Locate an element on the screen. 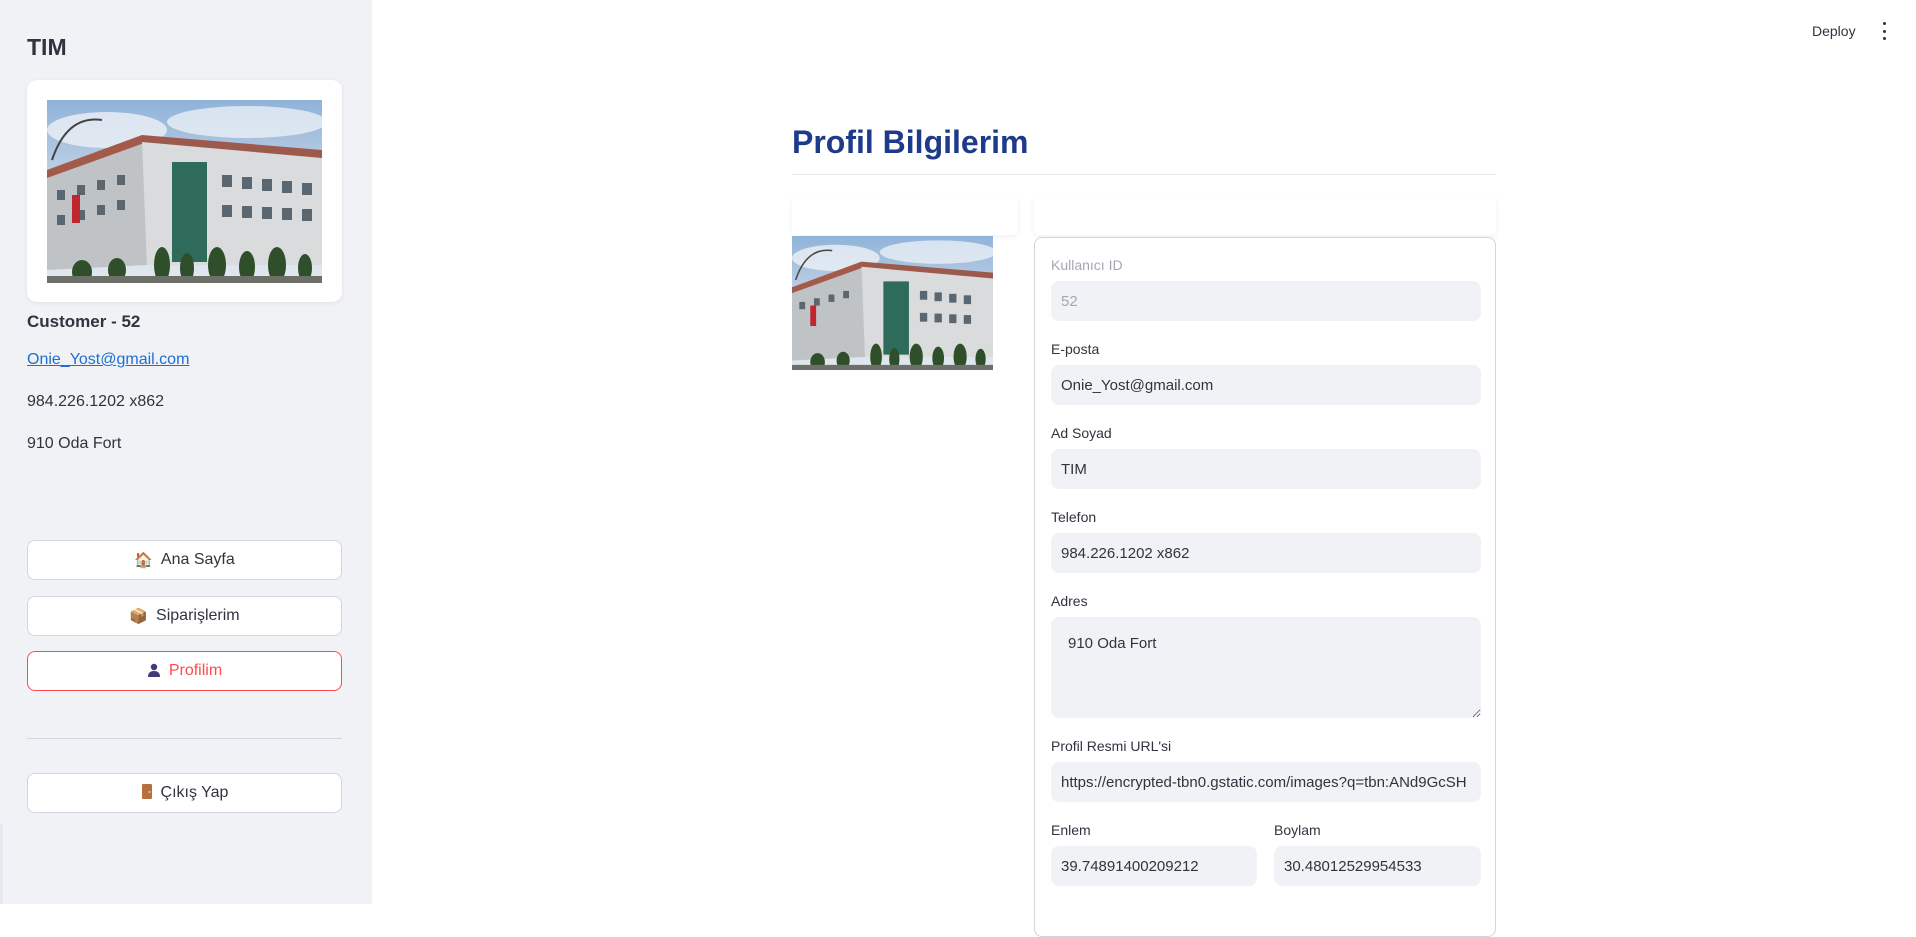  address-field: 910 Oda Fort is located at coordinates (1266, 667).